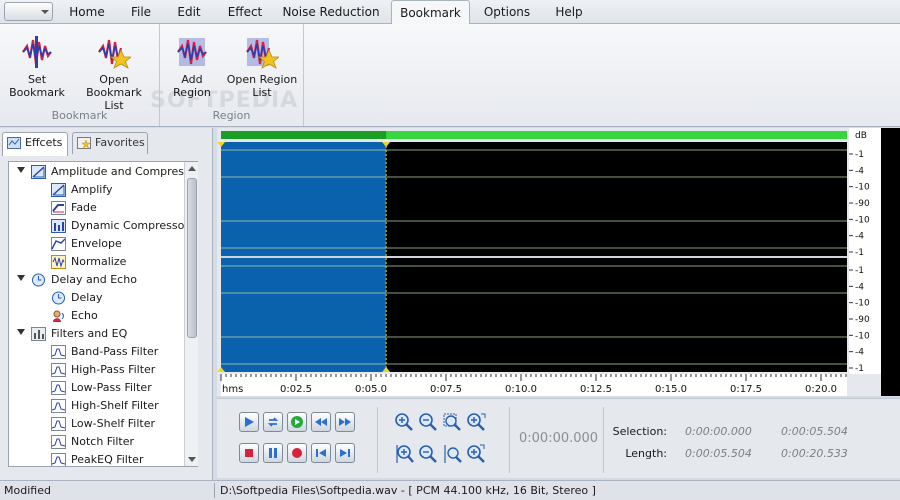 This screenshot has height=500, width=900. Describe the element at coordinates (97, 244) in the screenshot. I see `tree-item: Envelope` at that location.